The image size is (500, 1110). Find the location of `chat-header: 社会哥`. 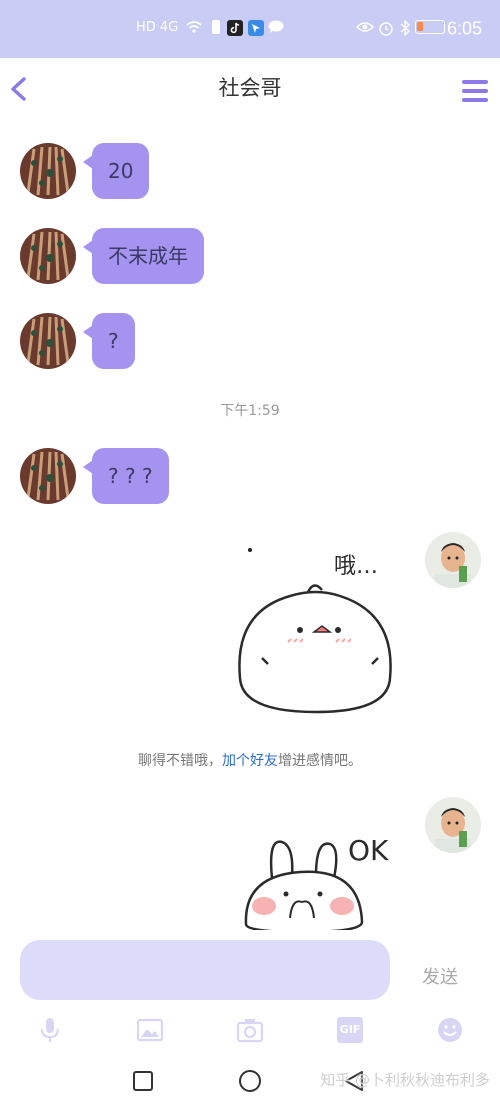

chat-header: 社会哥 is located at coordinates (250, 87).